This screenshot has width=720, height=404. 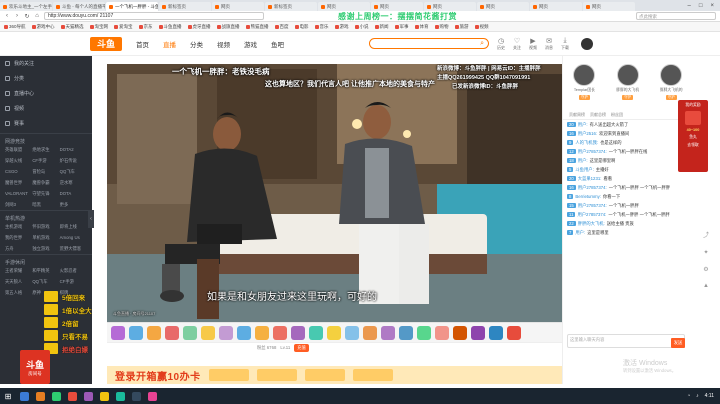 What do you see at coordinates (132, 6) in the screenshot?
I see `browser-tab: 一个飞机一胖胖 - 斗鱼` at bounding box center [132, 6].